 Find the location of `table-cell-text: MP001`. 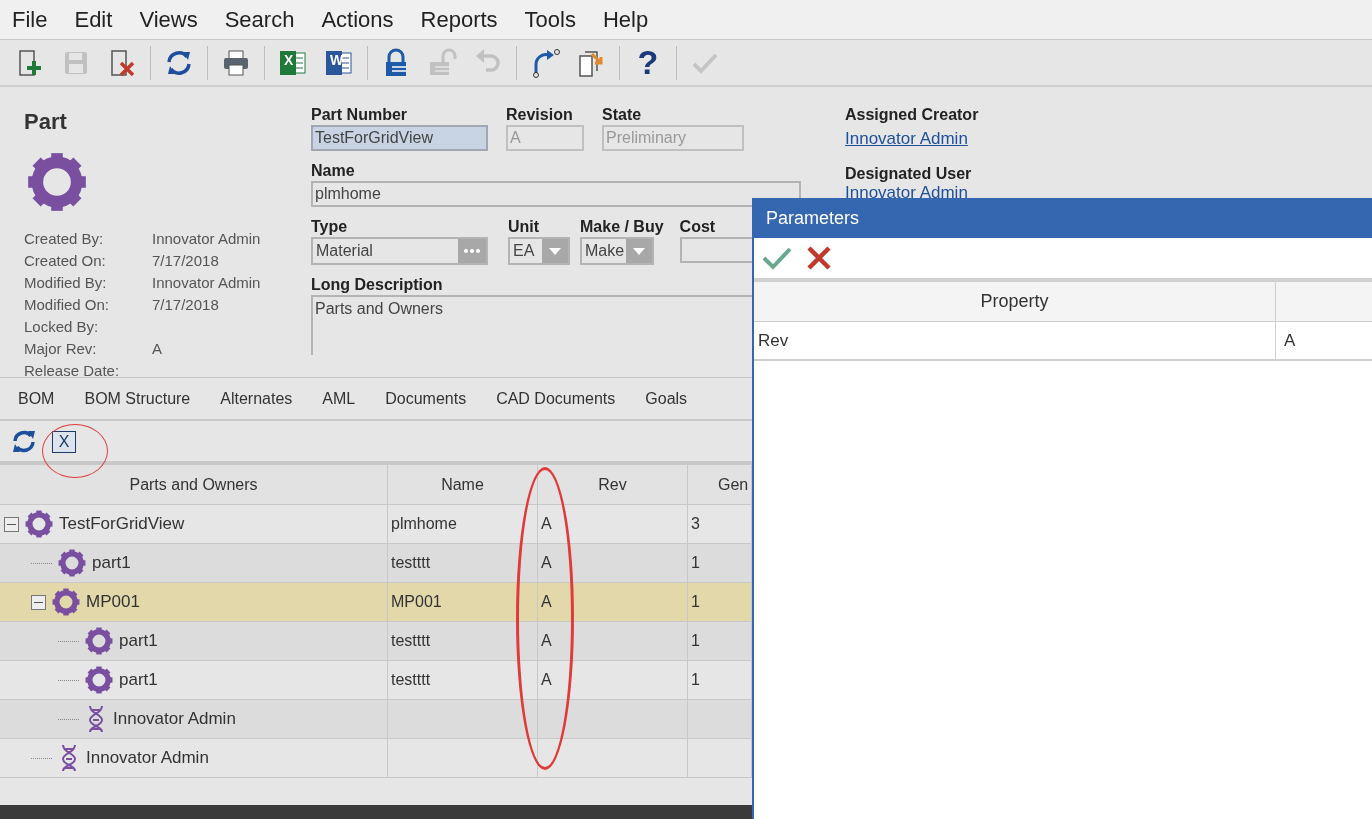

table-cell-text: MP001 is located at coordinates (416, 602).